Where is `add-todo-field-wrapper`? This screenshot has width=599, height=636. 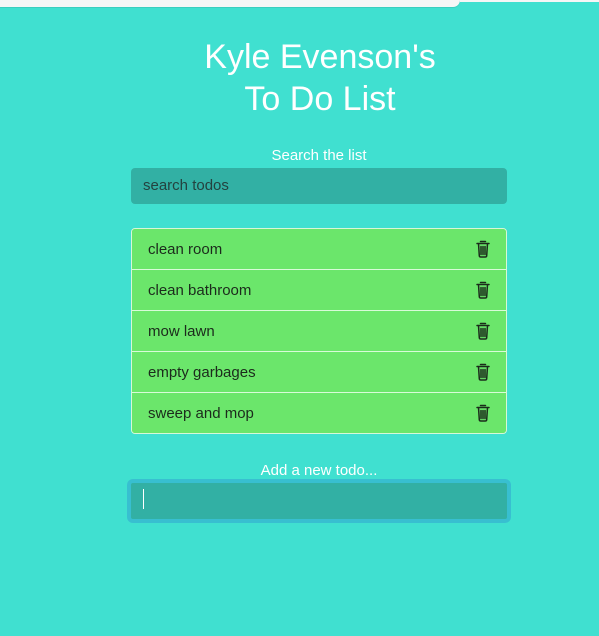
add-todo-field-wrapper is located at coordinates (319, 501).